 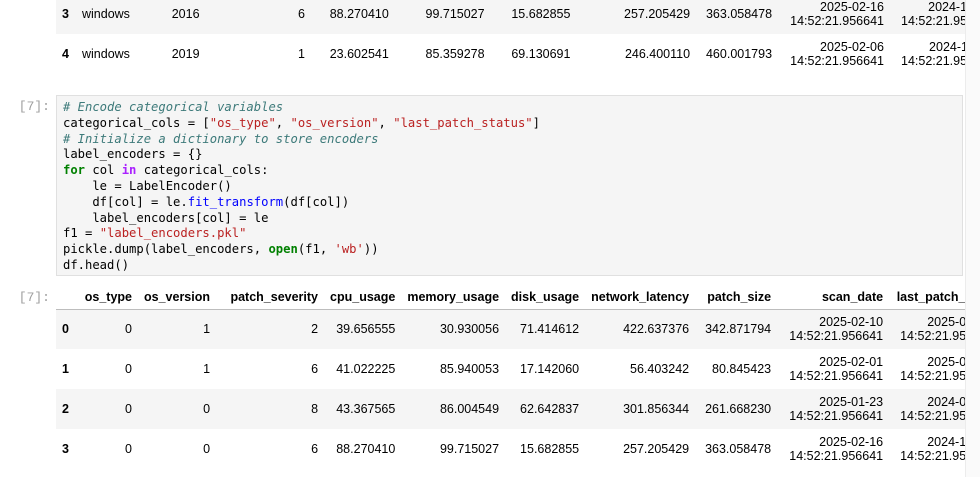 I want to click on code-text: pickle.dump(label_encoders,, so click(x=166, y=249).